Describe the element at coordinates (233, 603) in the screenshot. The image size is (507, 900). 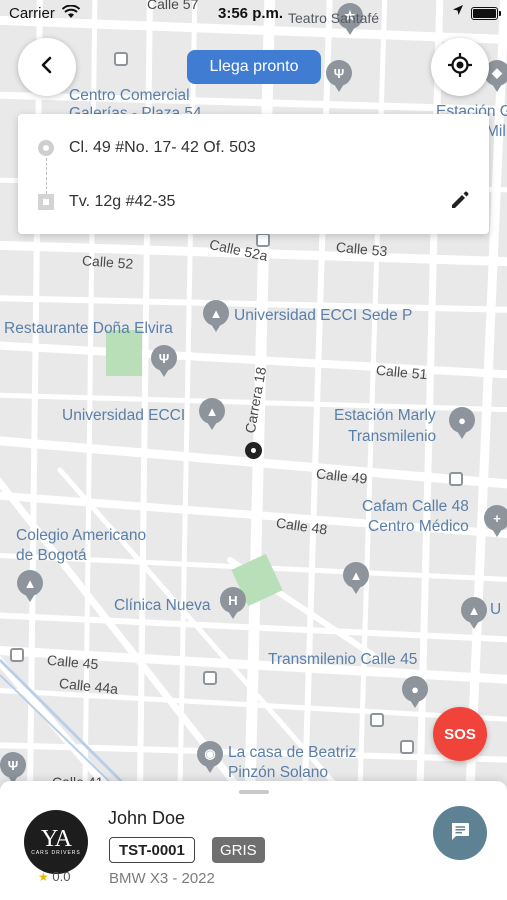
I see `hospital-pin-icon: H` at that location.